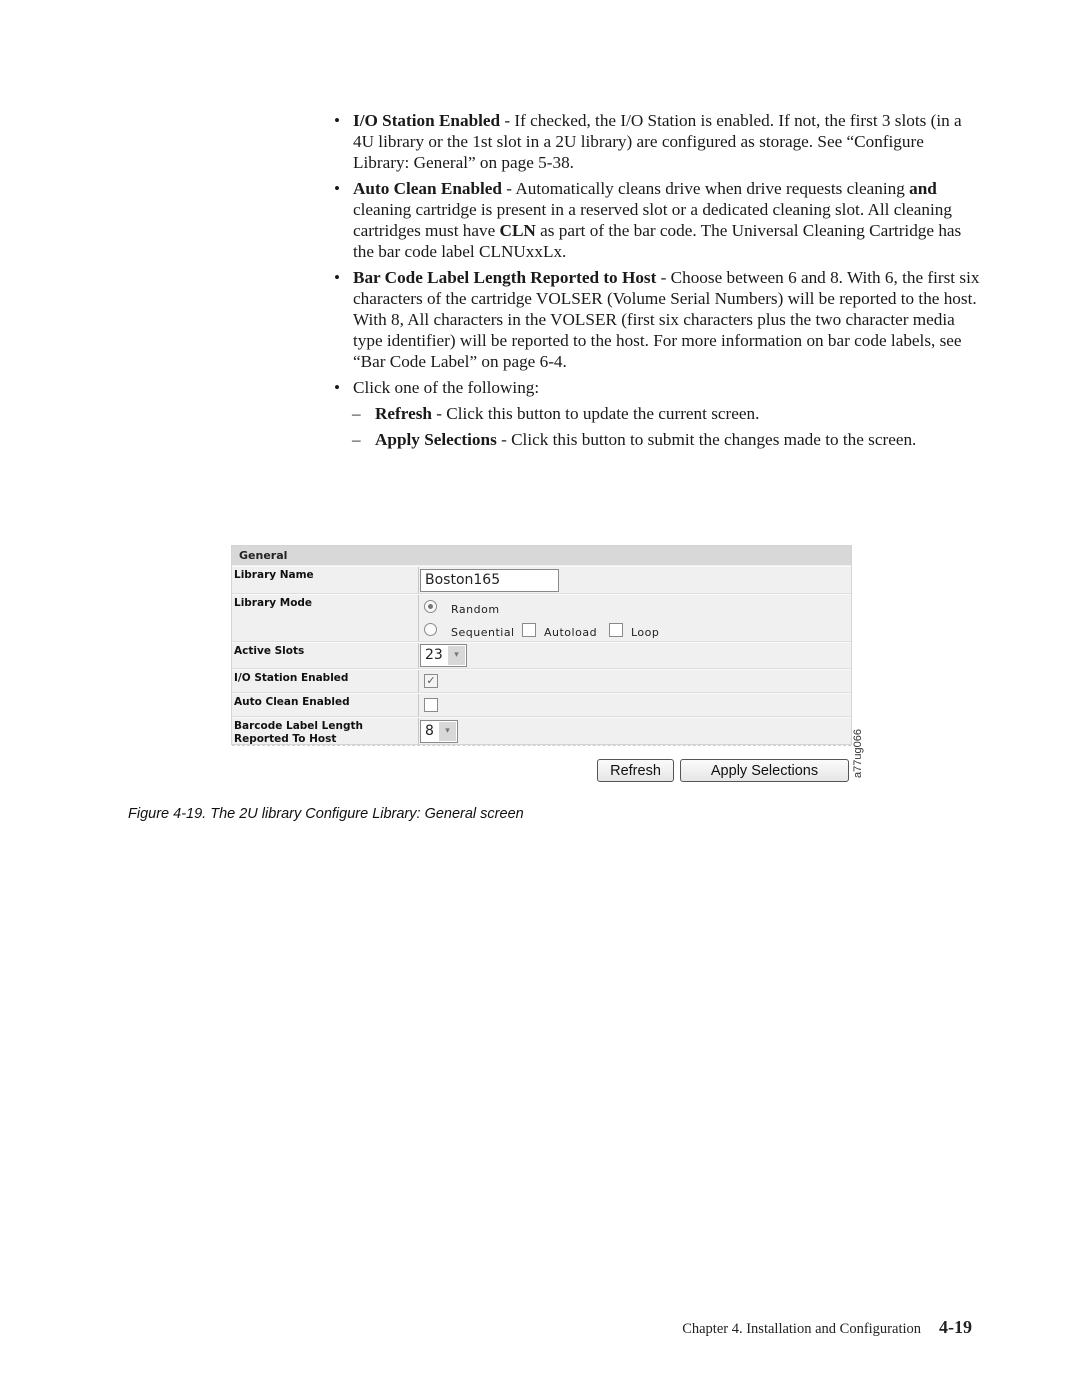 The image size is (1080, 1397). I want to click on refresh-button: Refresh, so click(635, 770).